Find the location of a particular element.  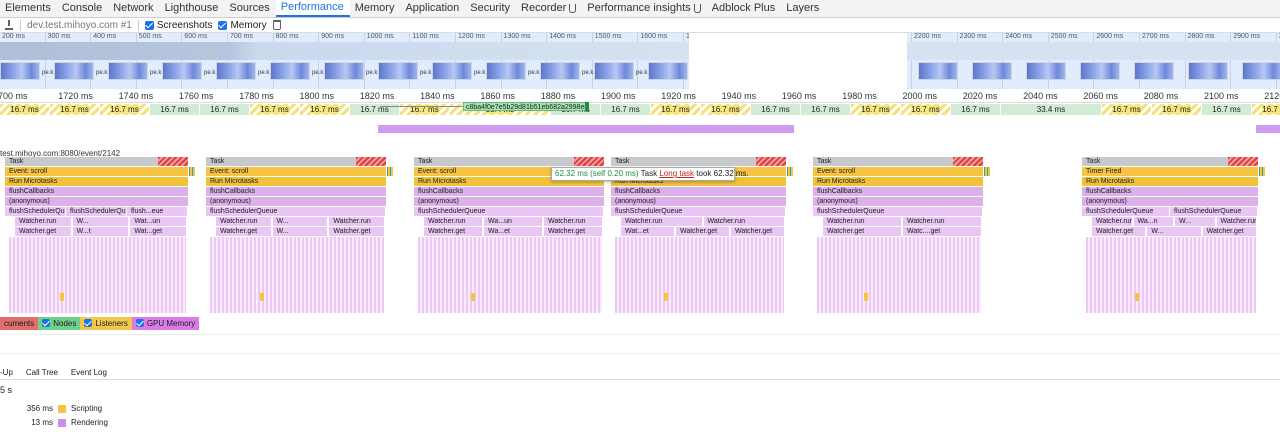

memory-toggle: Memory is located at coordinates (242, 25).